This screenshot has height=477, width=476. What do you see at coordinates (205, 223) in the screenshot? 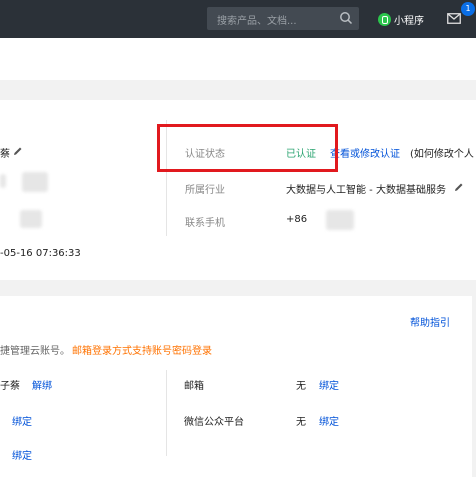
I see `phone-label: 联系手机` at bounding box center [205, 223].